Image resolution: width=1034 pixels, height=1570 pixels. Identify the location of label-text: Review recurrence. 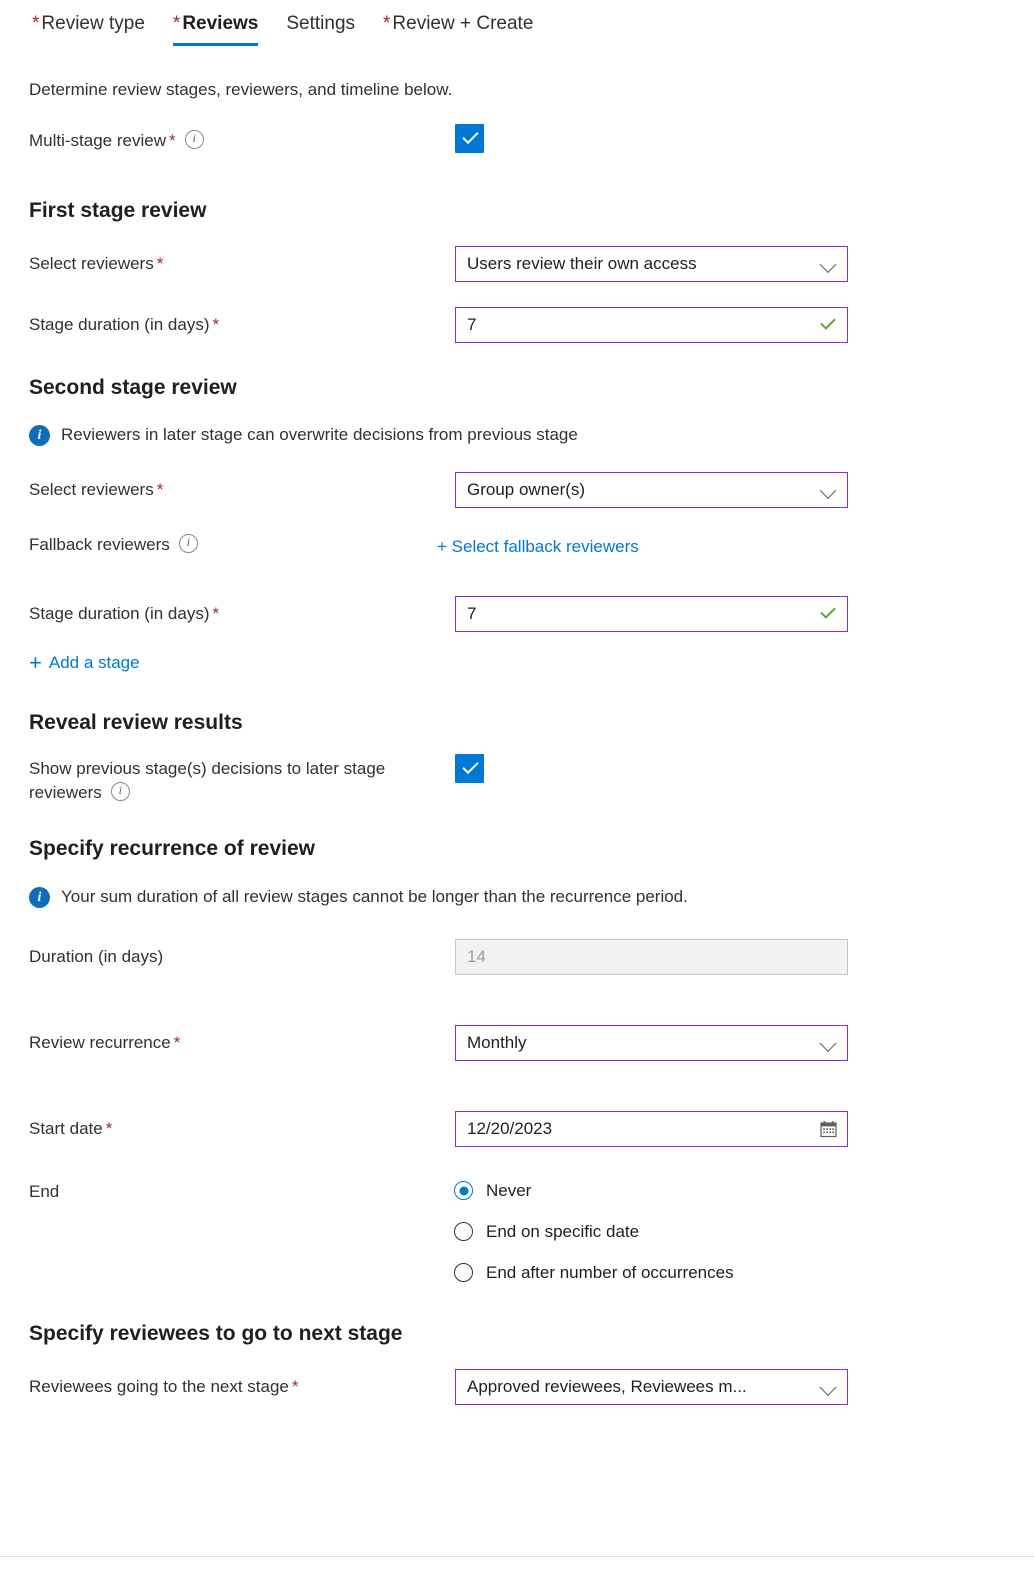
(100, 1042).